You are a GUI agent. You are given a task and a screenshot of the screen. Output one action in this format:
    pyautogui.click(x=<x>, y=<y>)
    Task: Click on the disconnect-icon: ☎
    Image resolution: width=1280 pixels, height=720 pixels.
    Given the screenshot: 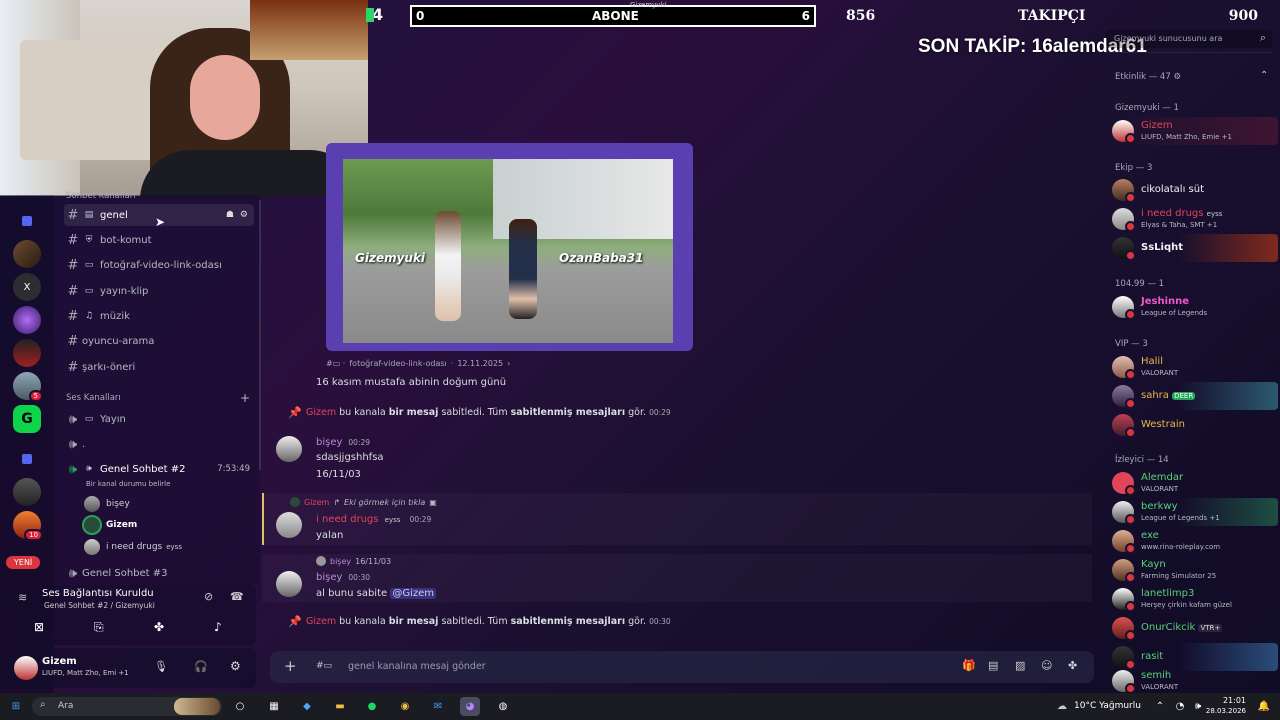 What is the action you would take?
    pyautogui.click(x=237, y=596)
    